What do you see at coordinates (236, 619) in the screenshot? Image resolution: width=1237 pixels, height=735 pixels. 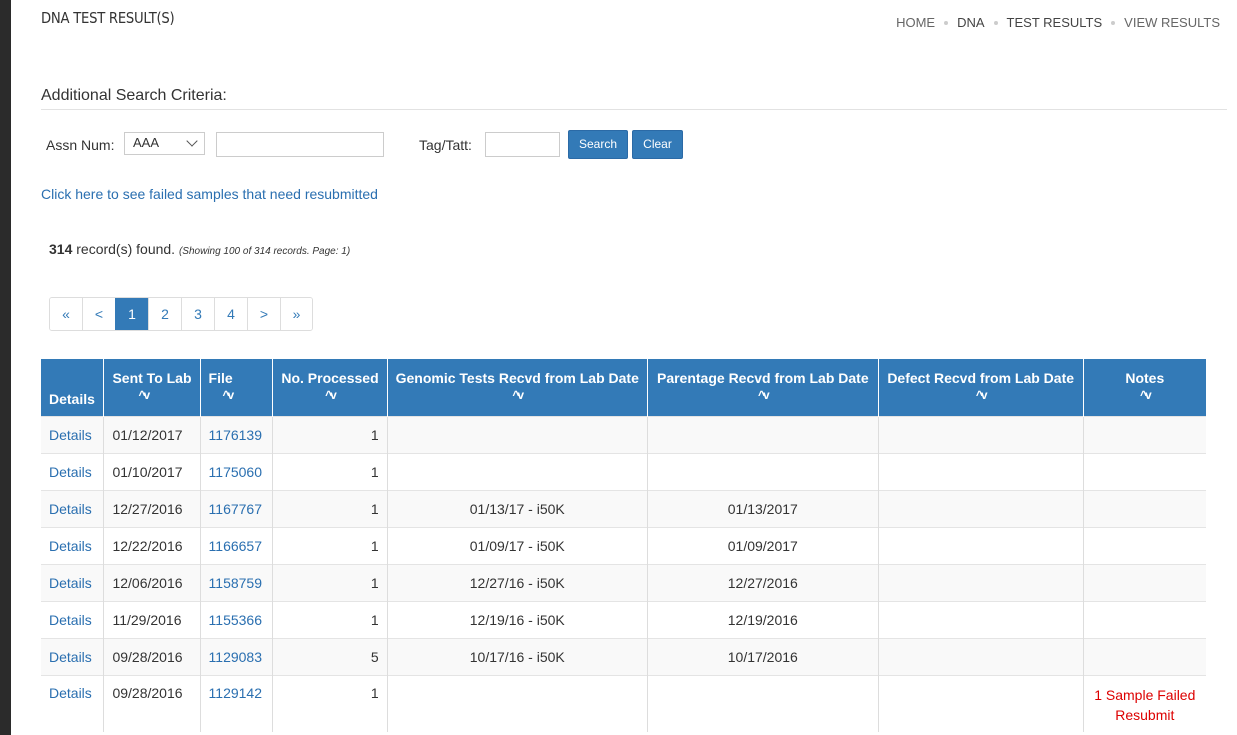 I see `file-link: 1155366` at bounding box center [236, 619].